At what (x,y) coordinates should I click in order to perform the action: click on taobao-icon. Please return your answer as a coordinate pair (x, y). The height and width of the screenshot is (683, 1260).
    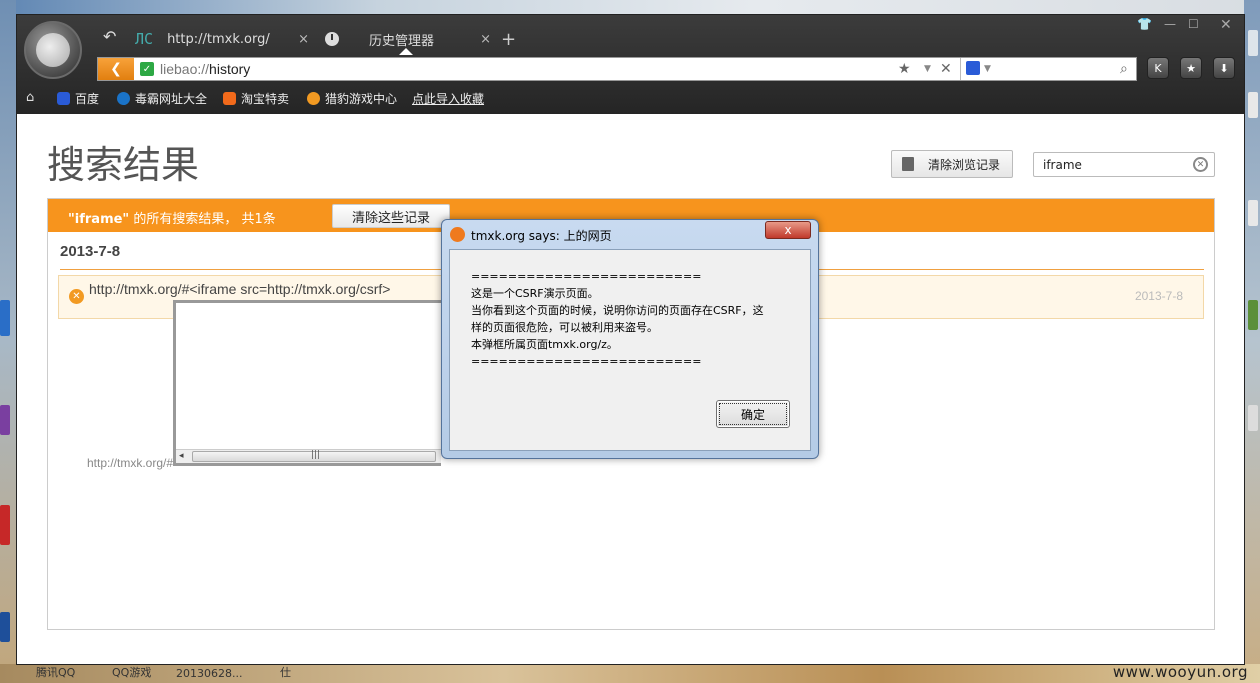
    Looking at the image, I should click on (229, 98).